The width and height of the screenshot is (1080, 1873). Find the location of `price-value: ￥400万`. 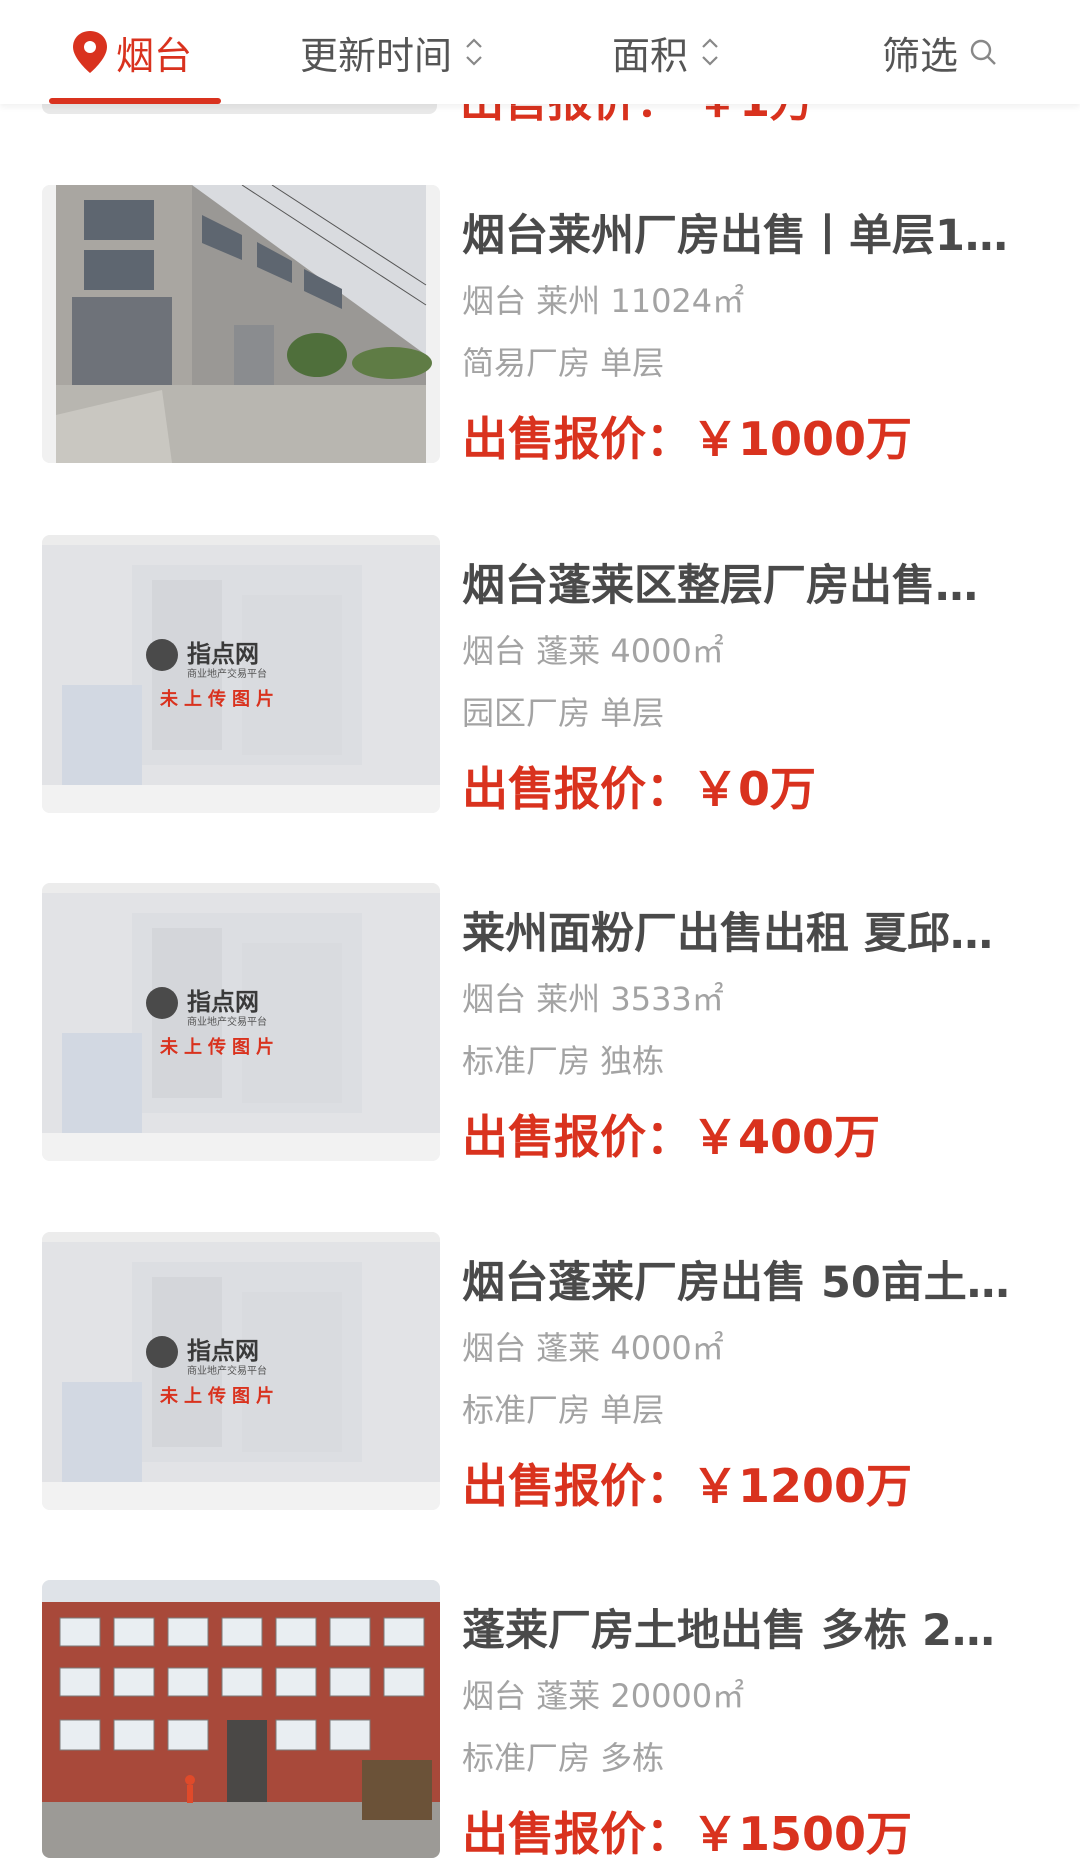

price-value: ￥400万 is located at coordinates (786, 1137).